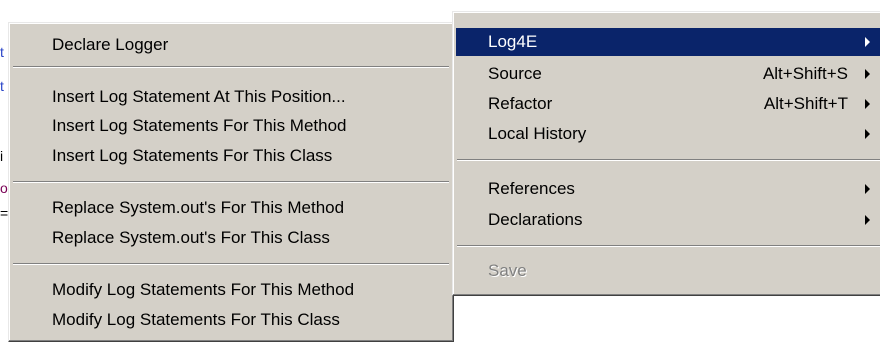 This screenshot has height=342, width=880. I want to click on menu-item-log4e: Log4E, so click(668, 42).